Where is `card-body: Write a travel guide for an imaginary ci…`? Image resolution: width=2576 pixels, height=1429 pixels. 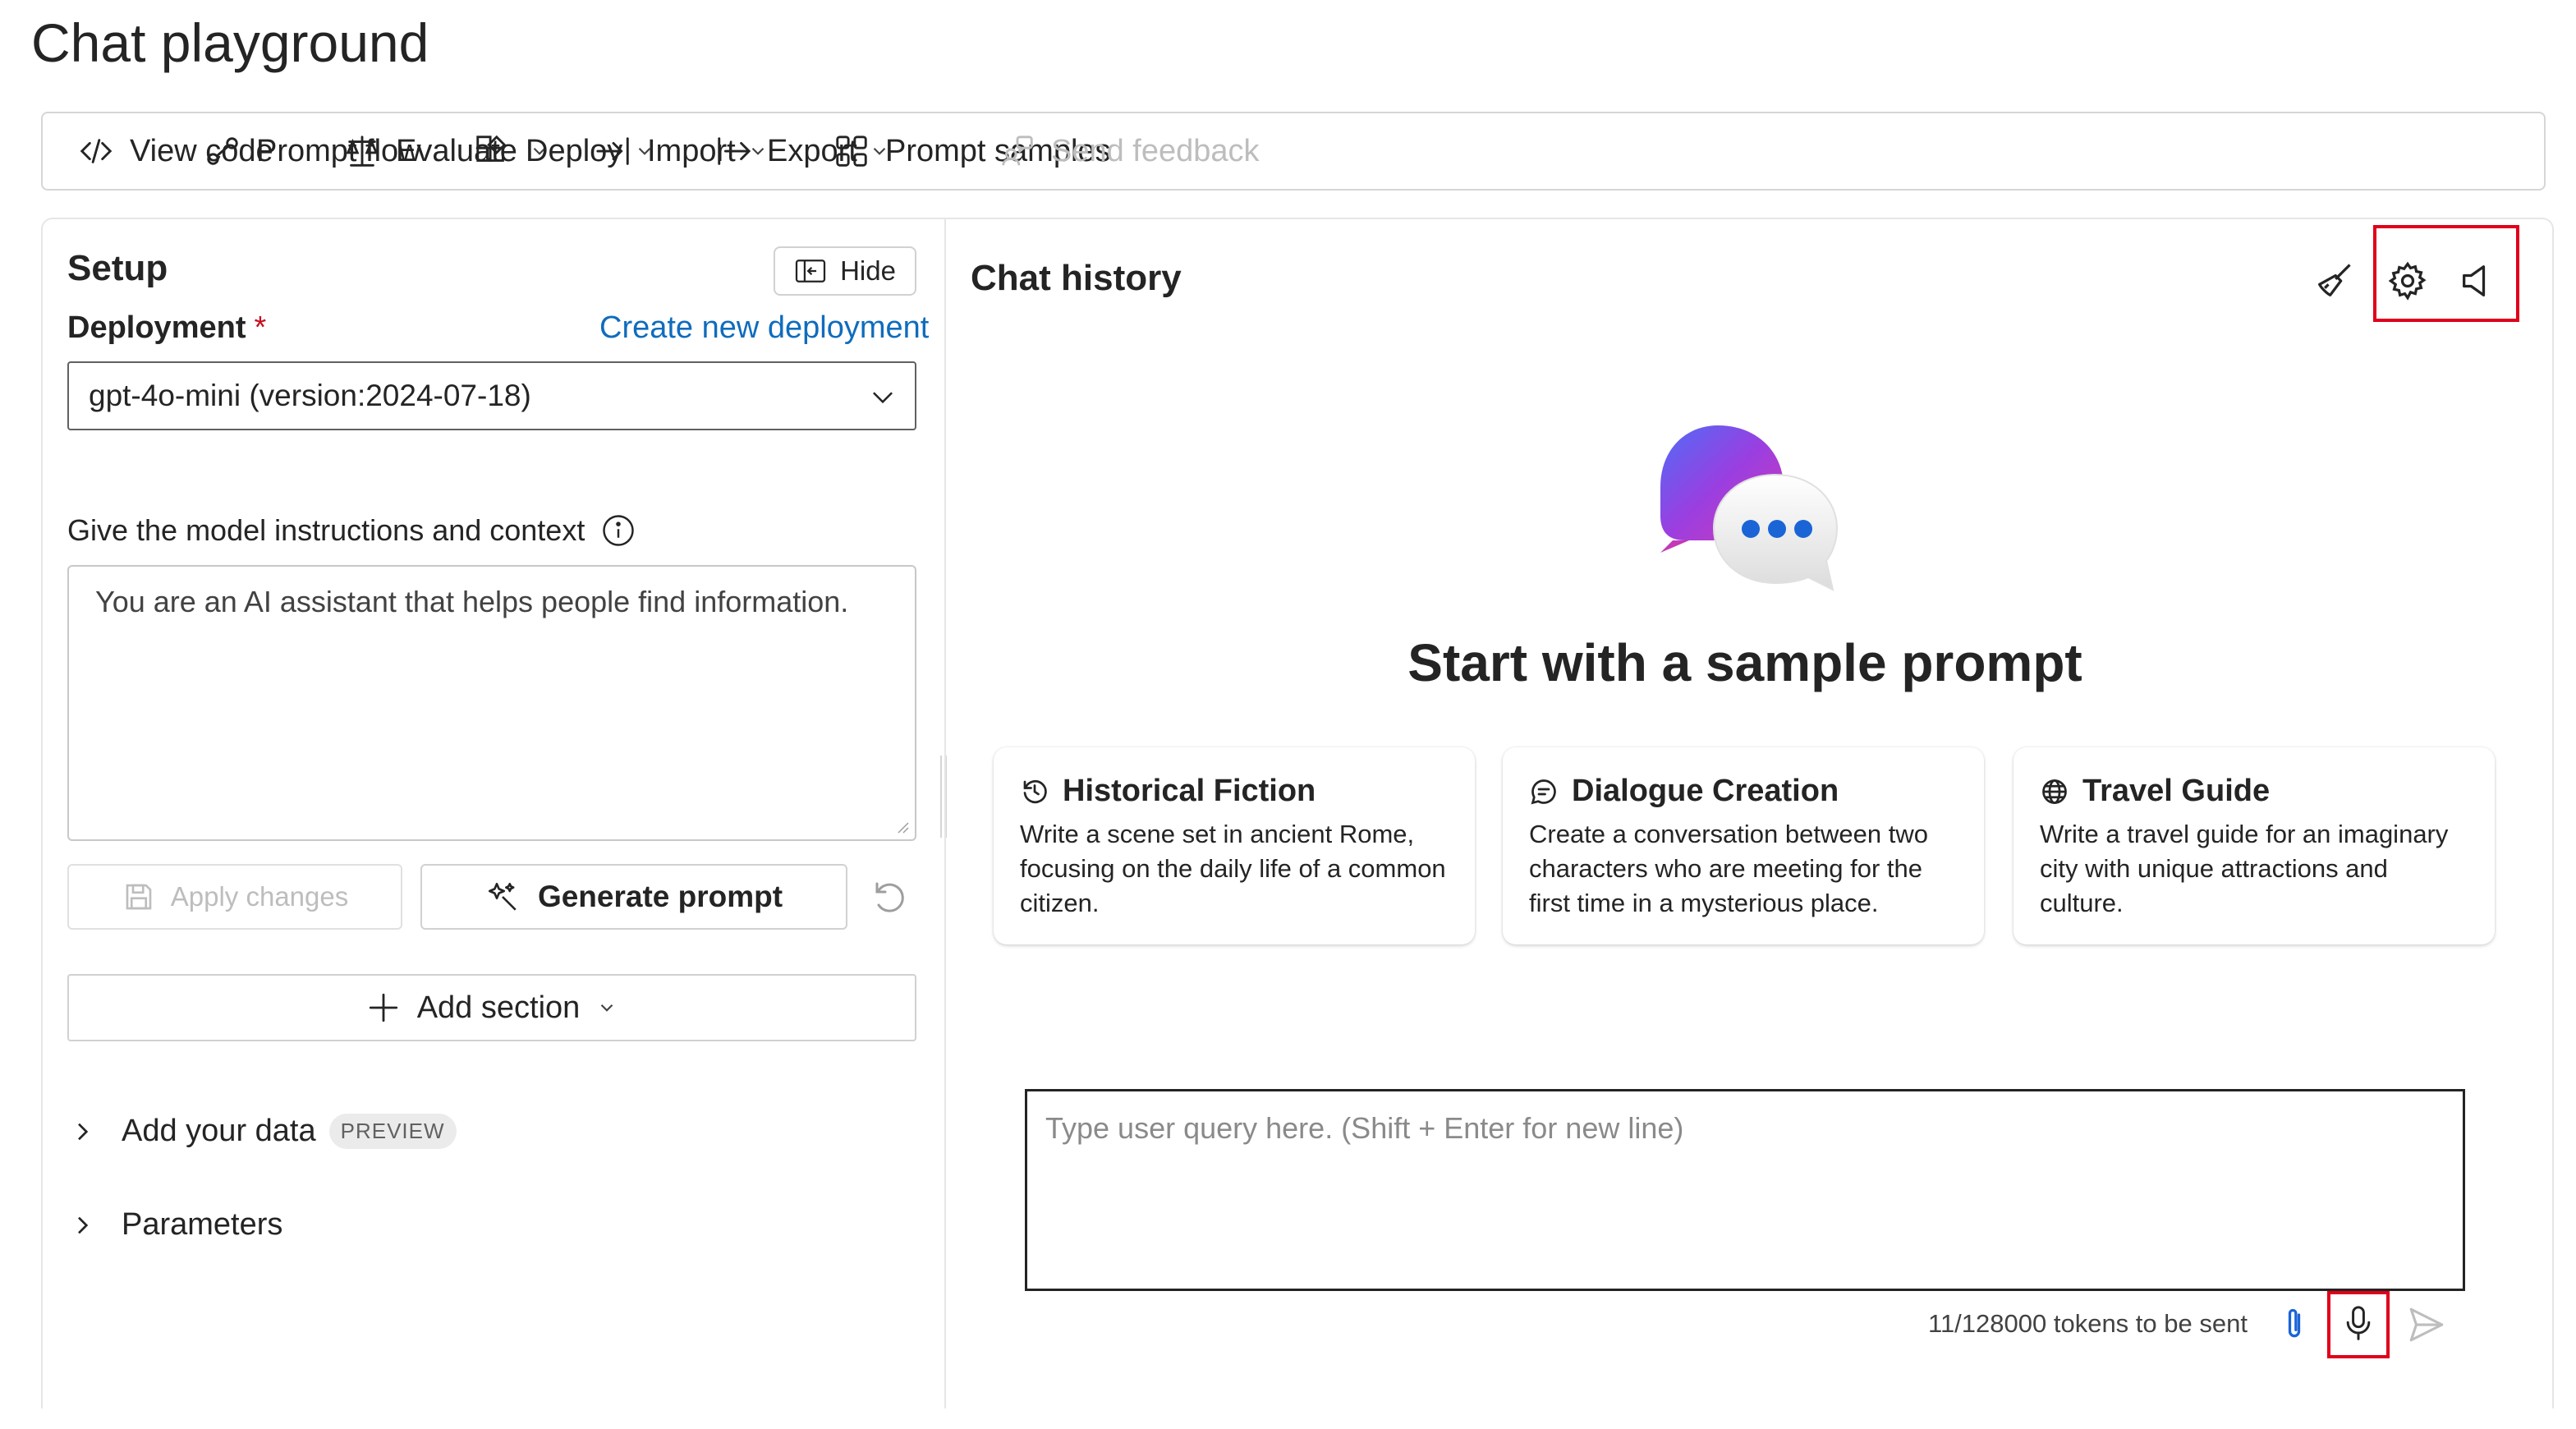
card-body: Write a travel guide for an imaginary ci… is located at coordinates (2244, 868).